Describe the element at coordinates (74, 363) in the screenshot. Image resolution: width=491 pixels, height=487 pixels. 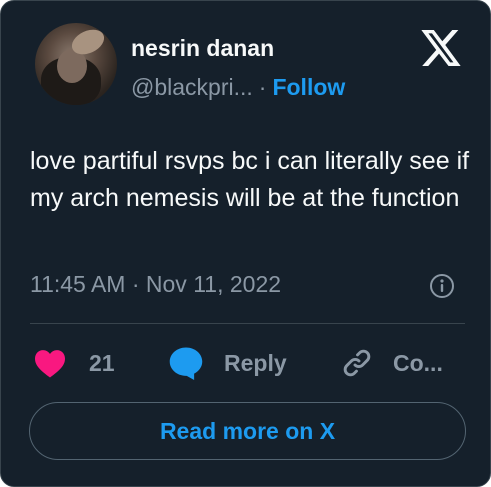
I see `like-button: 21` at that location.